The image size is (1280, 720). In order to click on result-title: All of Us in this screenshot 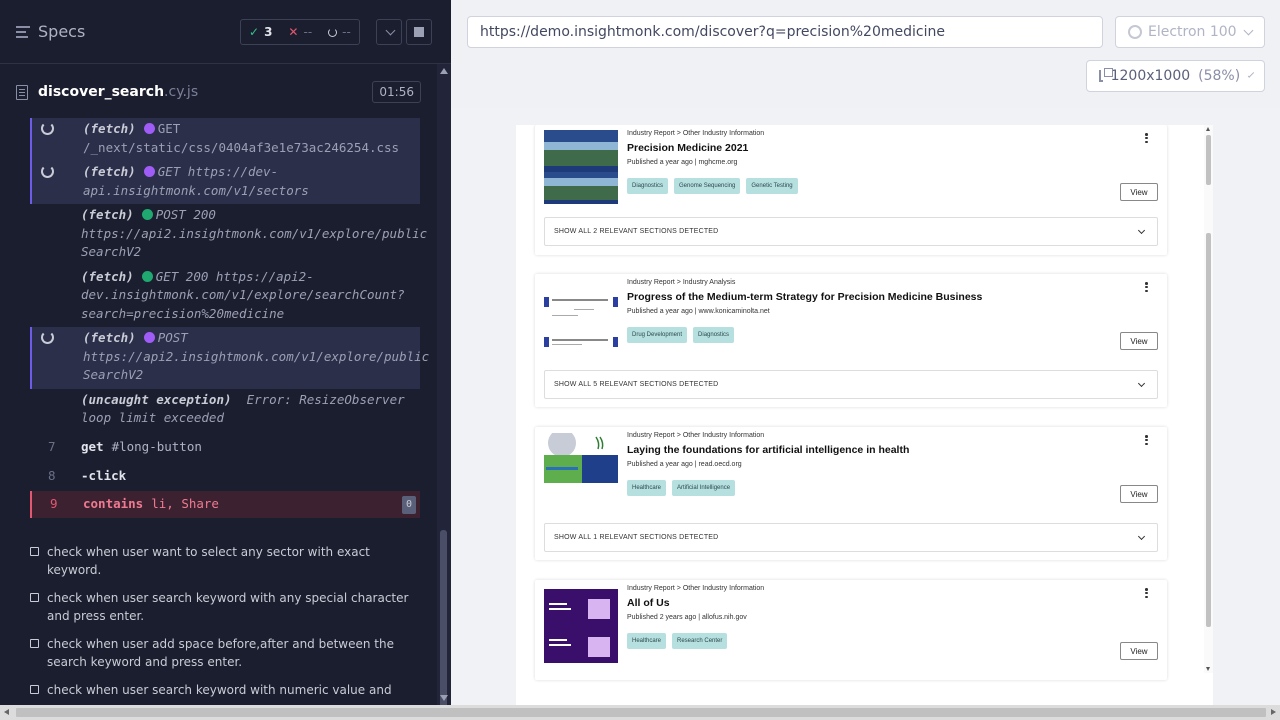, I will do `click(892, 603)`.